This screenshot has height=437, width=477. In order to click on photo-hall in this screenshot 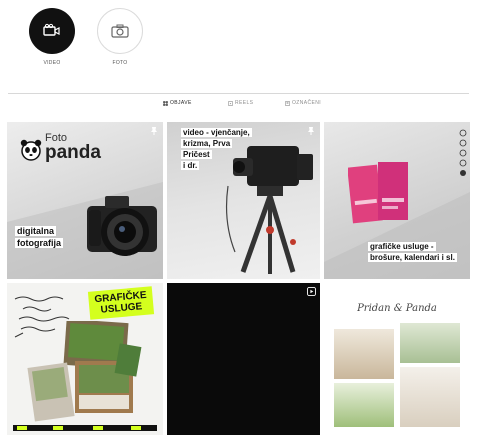, I will do `click(364, 354)`.